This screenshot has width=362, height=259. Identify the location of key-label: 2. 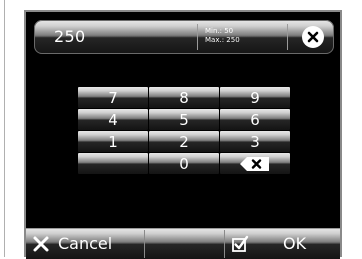
(184, 141).